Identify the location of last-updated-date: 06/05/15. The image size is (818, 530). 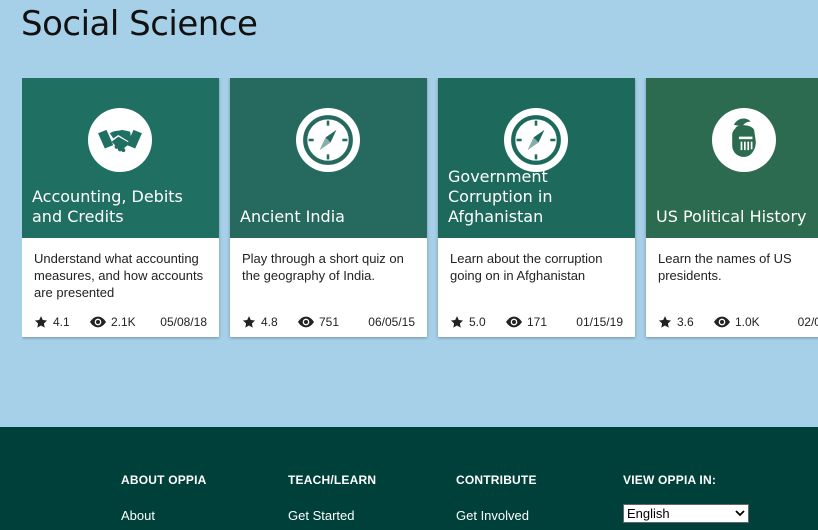
(391, 322).